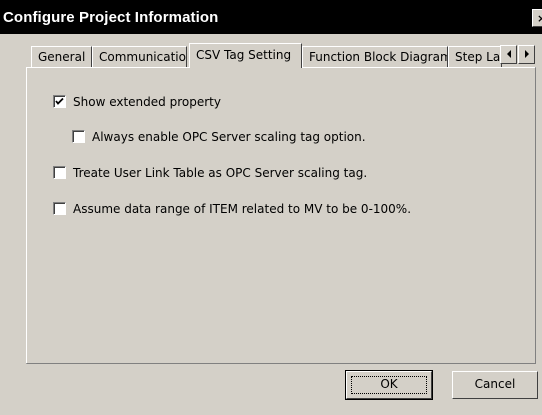 This screenshot has width=542, height=415. What do you see at coordinates (271, 17) in the screenshot?
I see `title-bar: Configure Project Information` at bounding box center [271, 17].